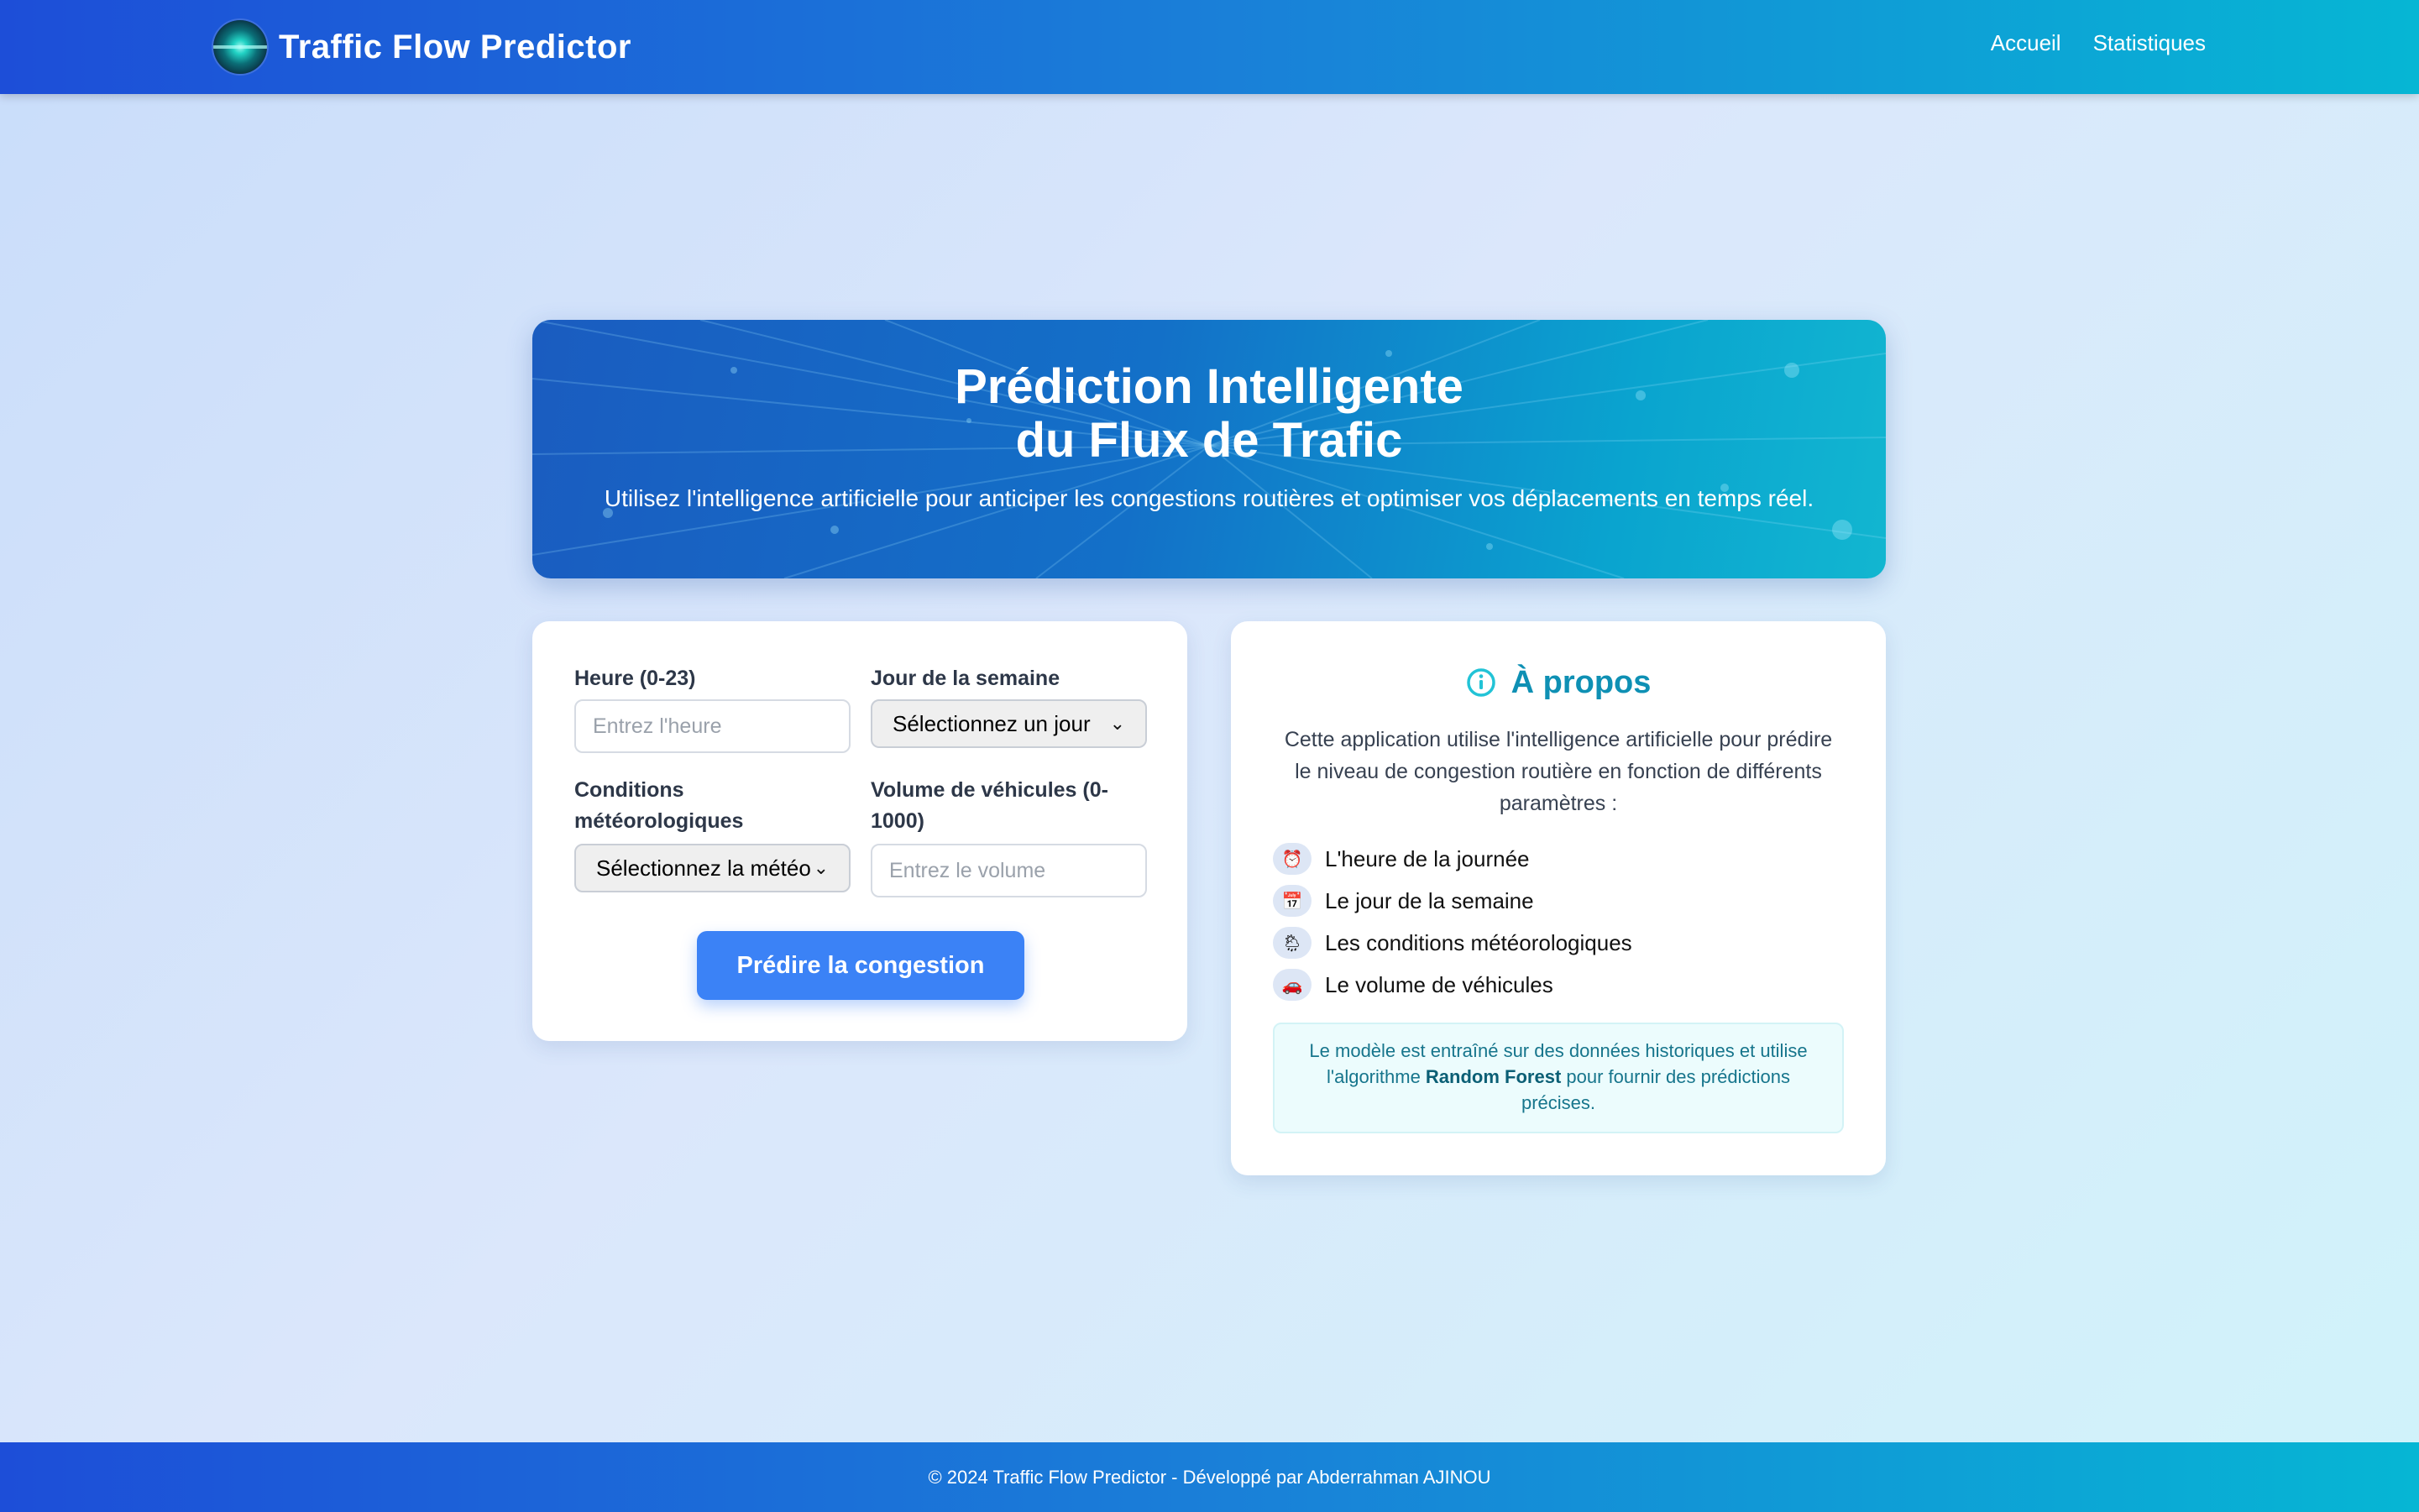  Describe the element at coordinates (1430, 900) in the screenshot. I see `feature-label: Le jour de la semaine` at that location.